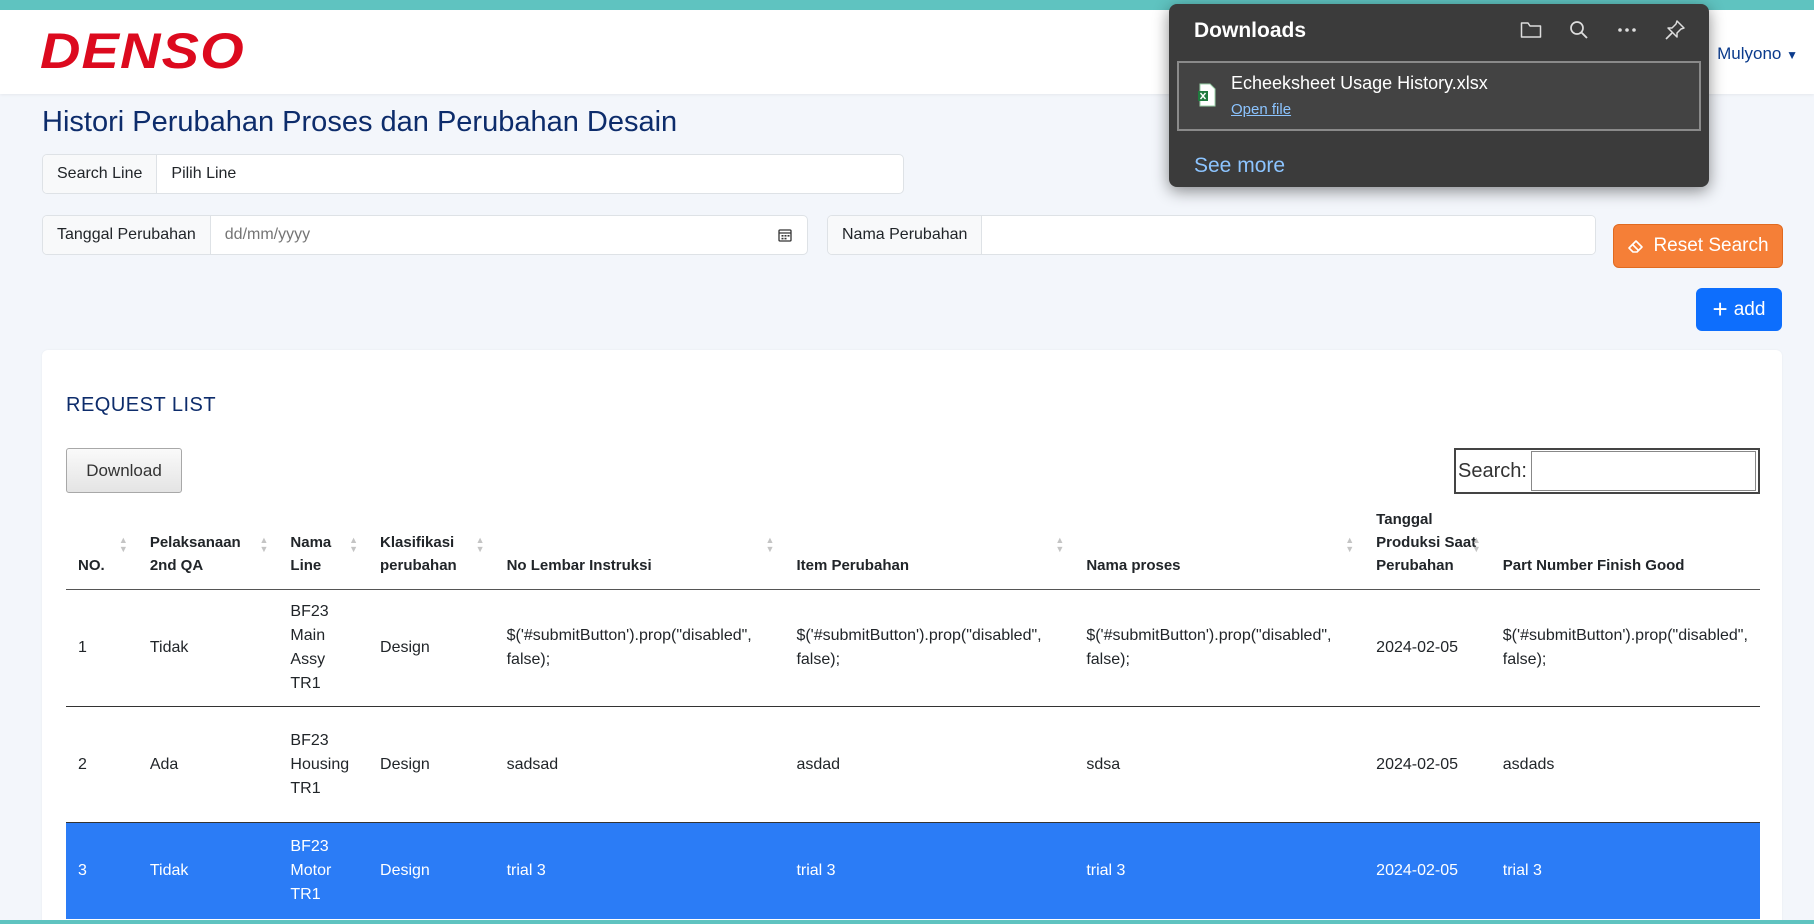  What do you see at coordinates (100, 174) in the screenshot?
I see `search-line-label: Search Line` at bounding box center [100, 174].